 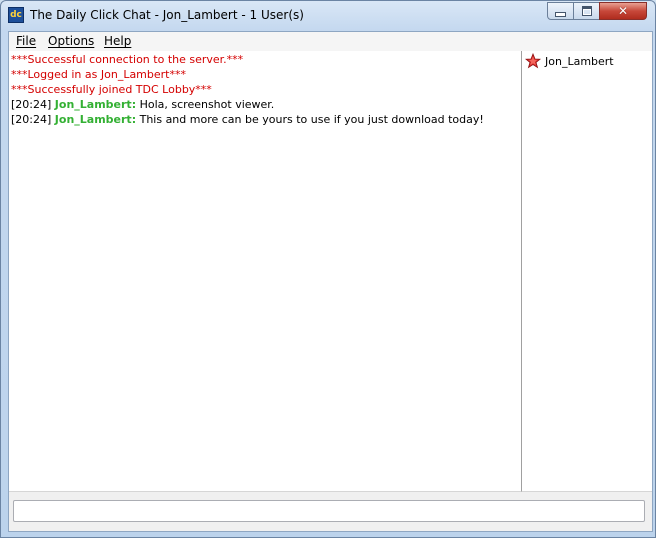 What do you see at coordinates (330, 42) in the screenshot?
I see `menu-bar: File Options Help` at bounding box center [330, 42].